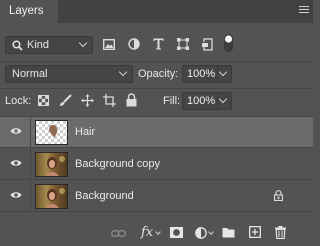 The image size is (320, 246). What do you see at coordinates (158, 44) in the screenshot?
I see `type-filter-icon` at bounding box center [158, 44].